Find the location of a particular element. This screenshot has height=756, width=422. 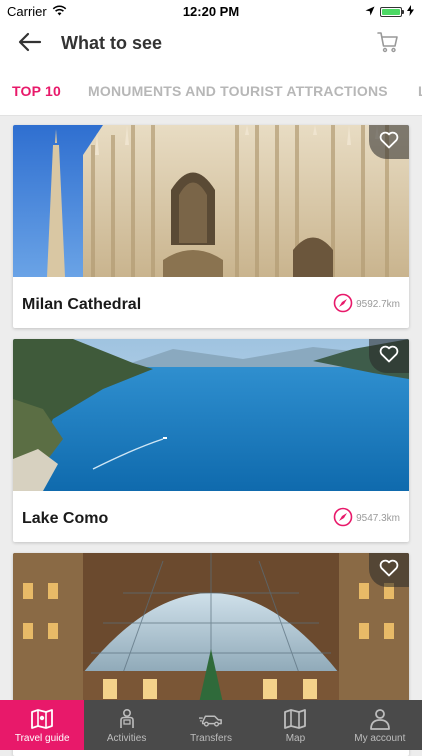

nav-label: Travel guide is located at coordinates (42, 738).